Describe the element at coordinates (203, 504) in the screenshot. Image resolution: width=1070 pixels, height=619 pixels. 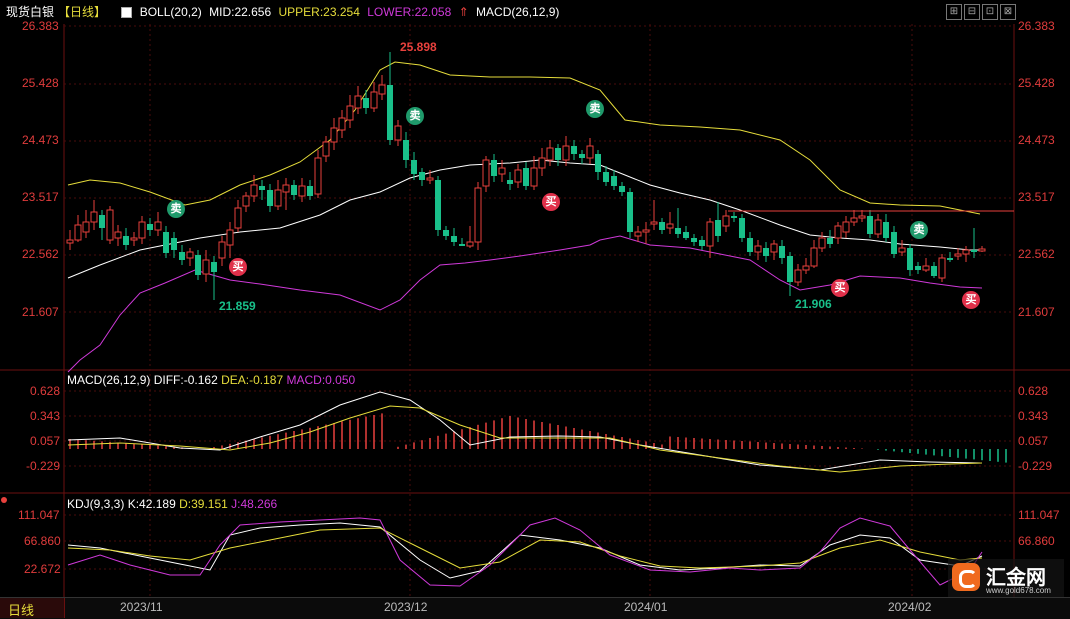
I see `kdj-d-value: D:39.151` at that location.